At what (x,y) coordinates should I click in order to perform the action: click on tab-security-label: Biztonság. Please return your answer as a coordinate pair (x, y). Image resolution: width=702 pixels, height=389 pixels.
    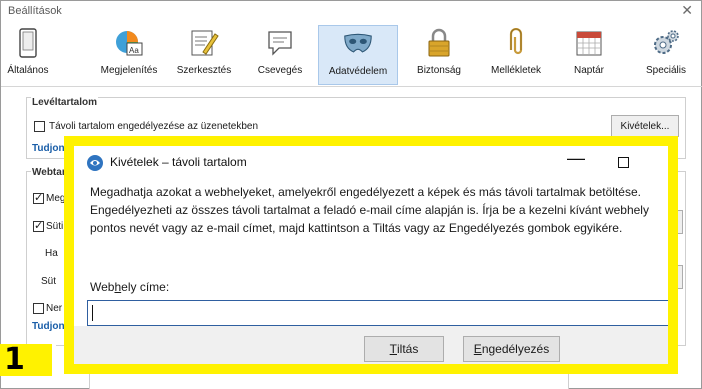
    Looking at the image, I should click on (439, 70).